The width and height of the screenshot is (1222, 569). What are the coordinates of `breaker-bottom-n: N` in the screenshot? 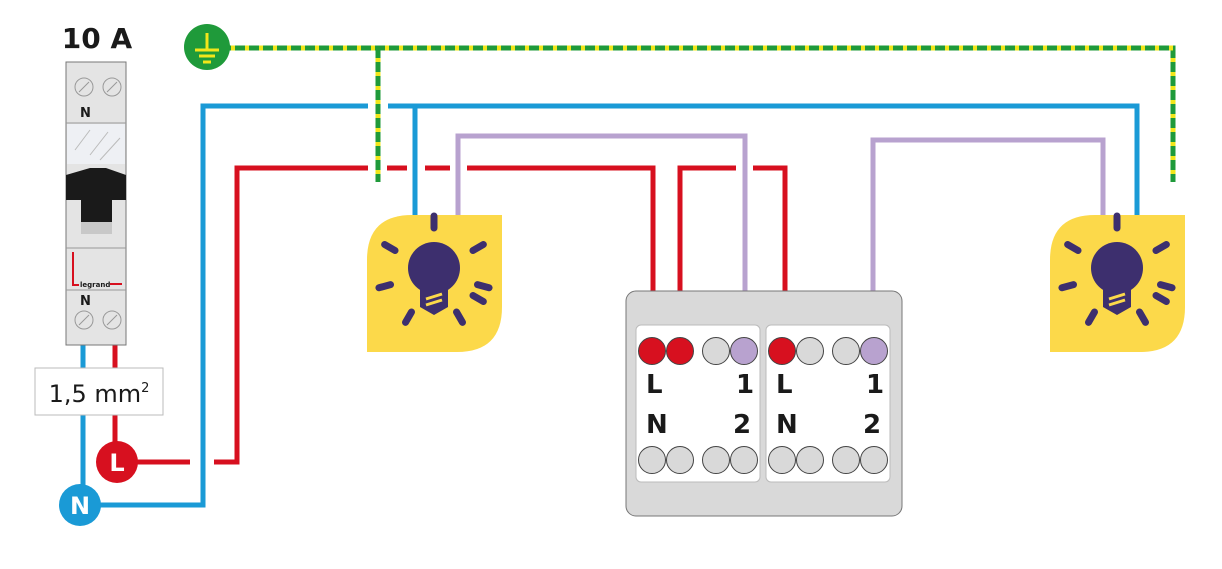 It's located at (85, 301).